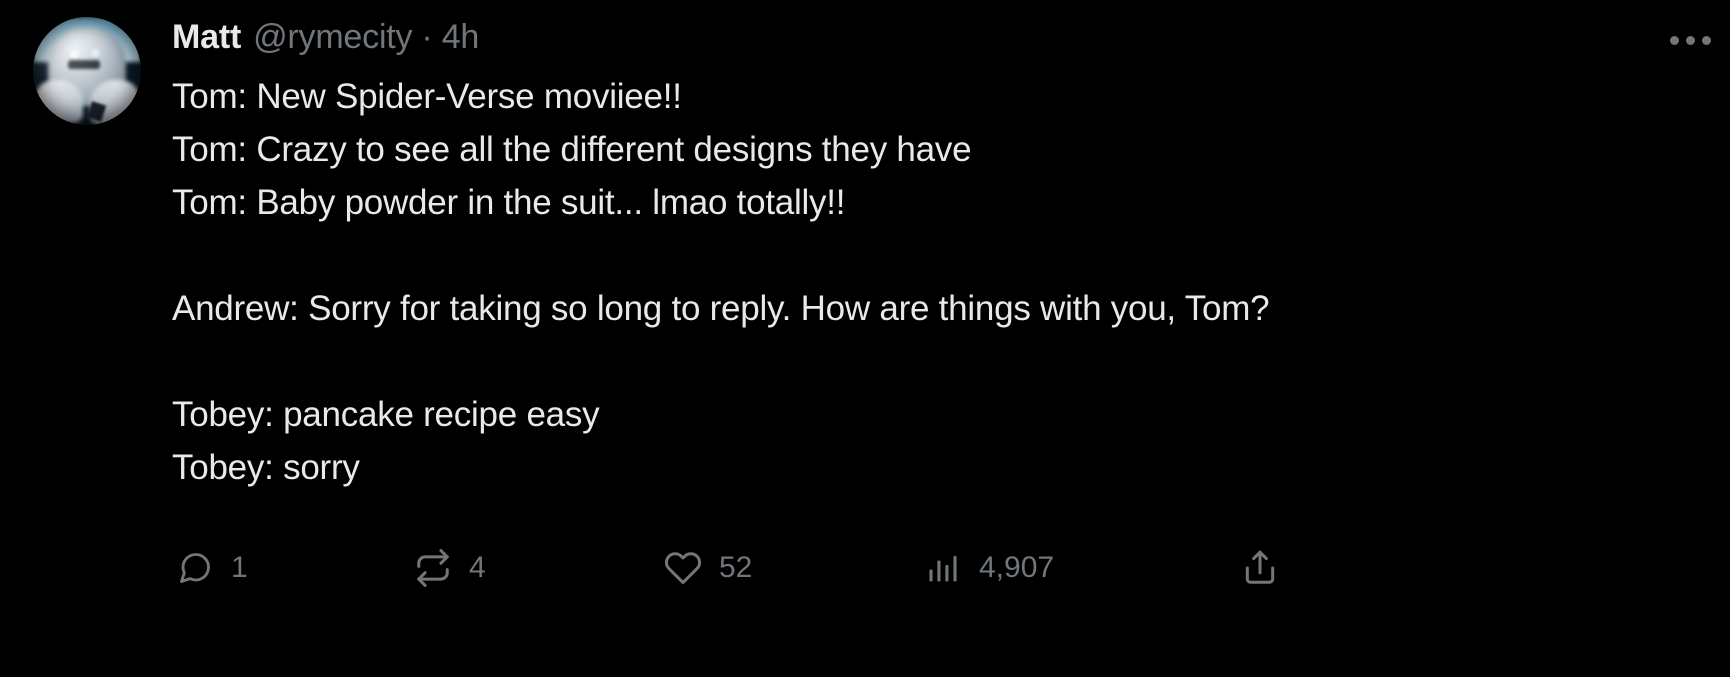  Describe the element at coordinates (195, 568) in the screenshot. I see `reply-icon` at that location.